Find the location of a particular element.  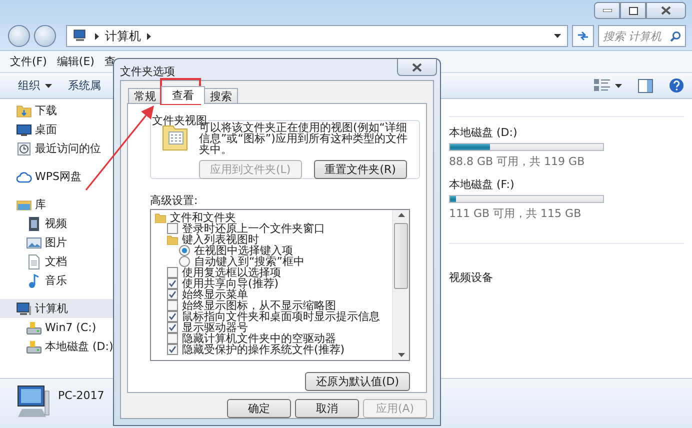

category-label: 文件和文件夹 is located at coordinates (203, 217).